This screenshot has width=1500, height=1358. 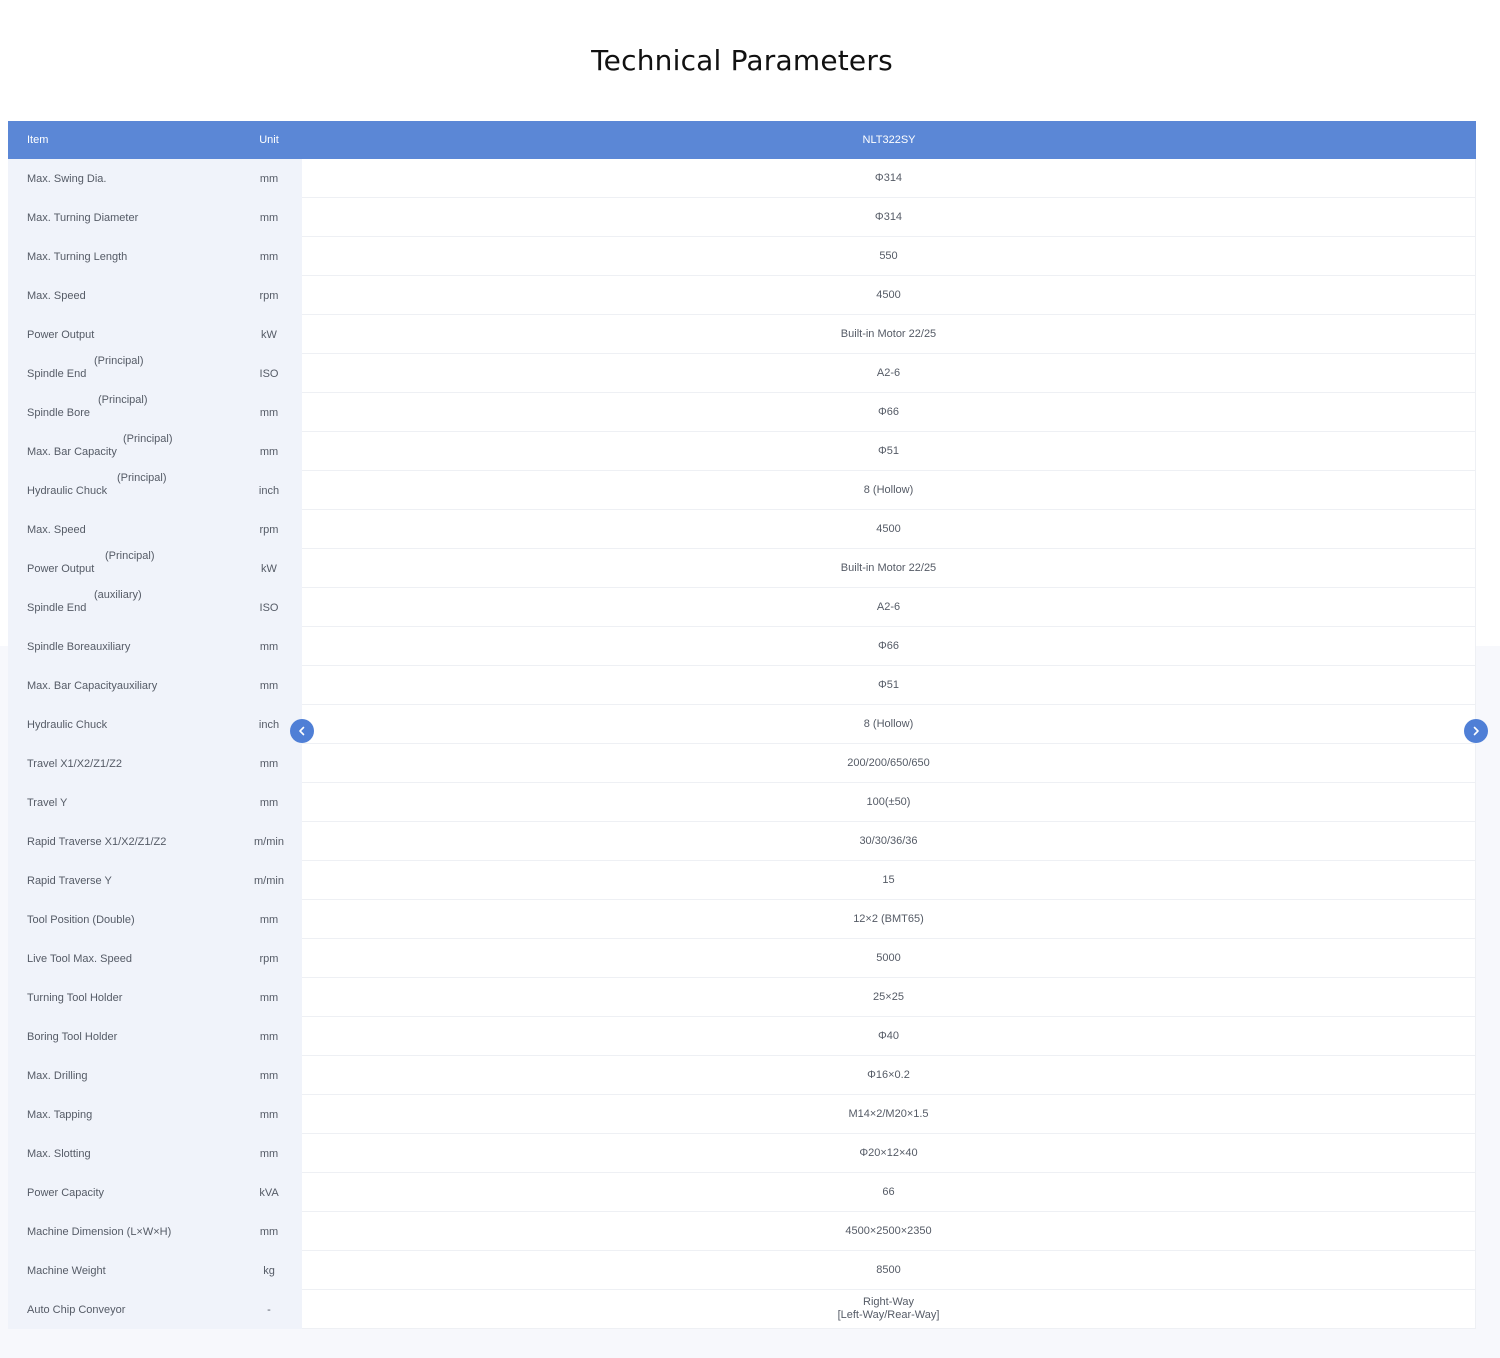 I want to click on row-item-cell: Travel X1/X2/Z1/Z2, so click(x=122, y=763).